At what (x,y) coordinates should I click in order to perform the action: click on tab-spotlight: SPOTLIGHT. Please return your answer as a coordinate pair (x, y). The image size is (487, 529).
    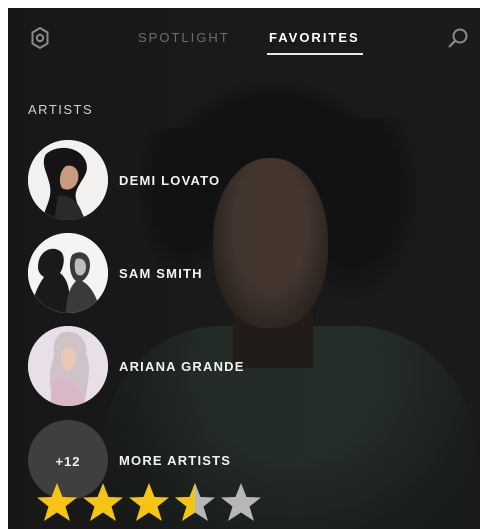
    Looking at the image, I should click on (184, 37).